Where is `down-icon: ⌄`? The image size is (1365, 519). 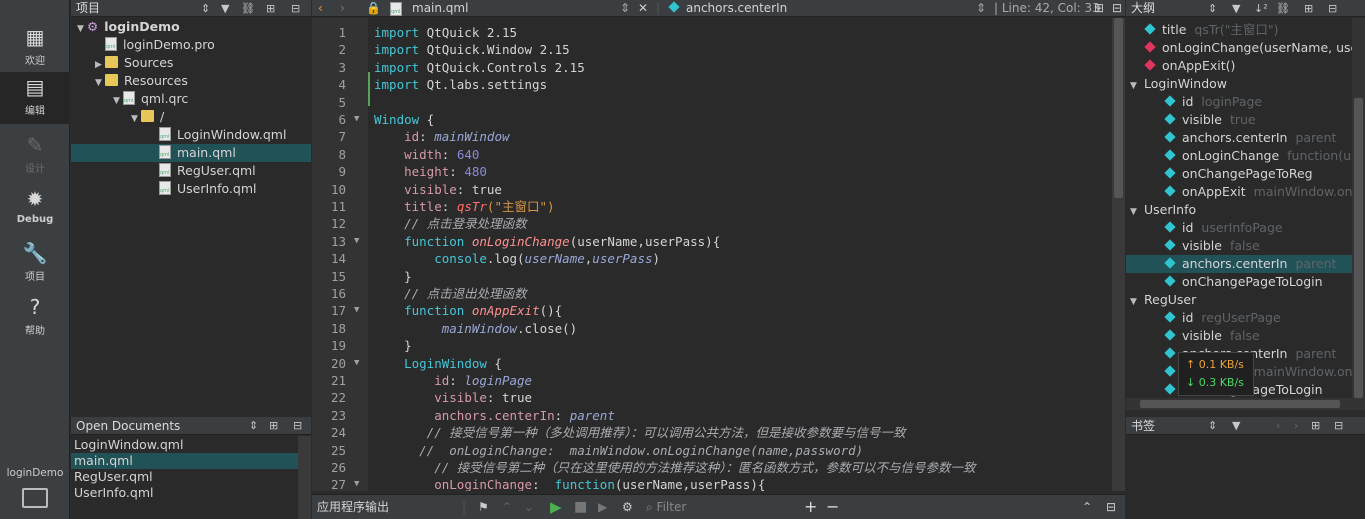
down-icon: ⌄ is located at coordinates (529, 507).